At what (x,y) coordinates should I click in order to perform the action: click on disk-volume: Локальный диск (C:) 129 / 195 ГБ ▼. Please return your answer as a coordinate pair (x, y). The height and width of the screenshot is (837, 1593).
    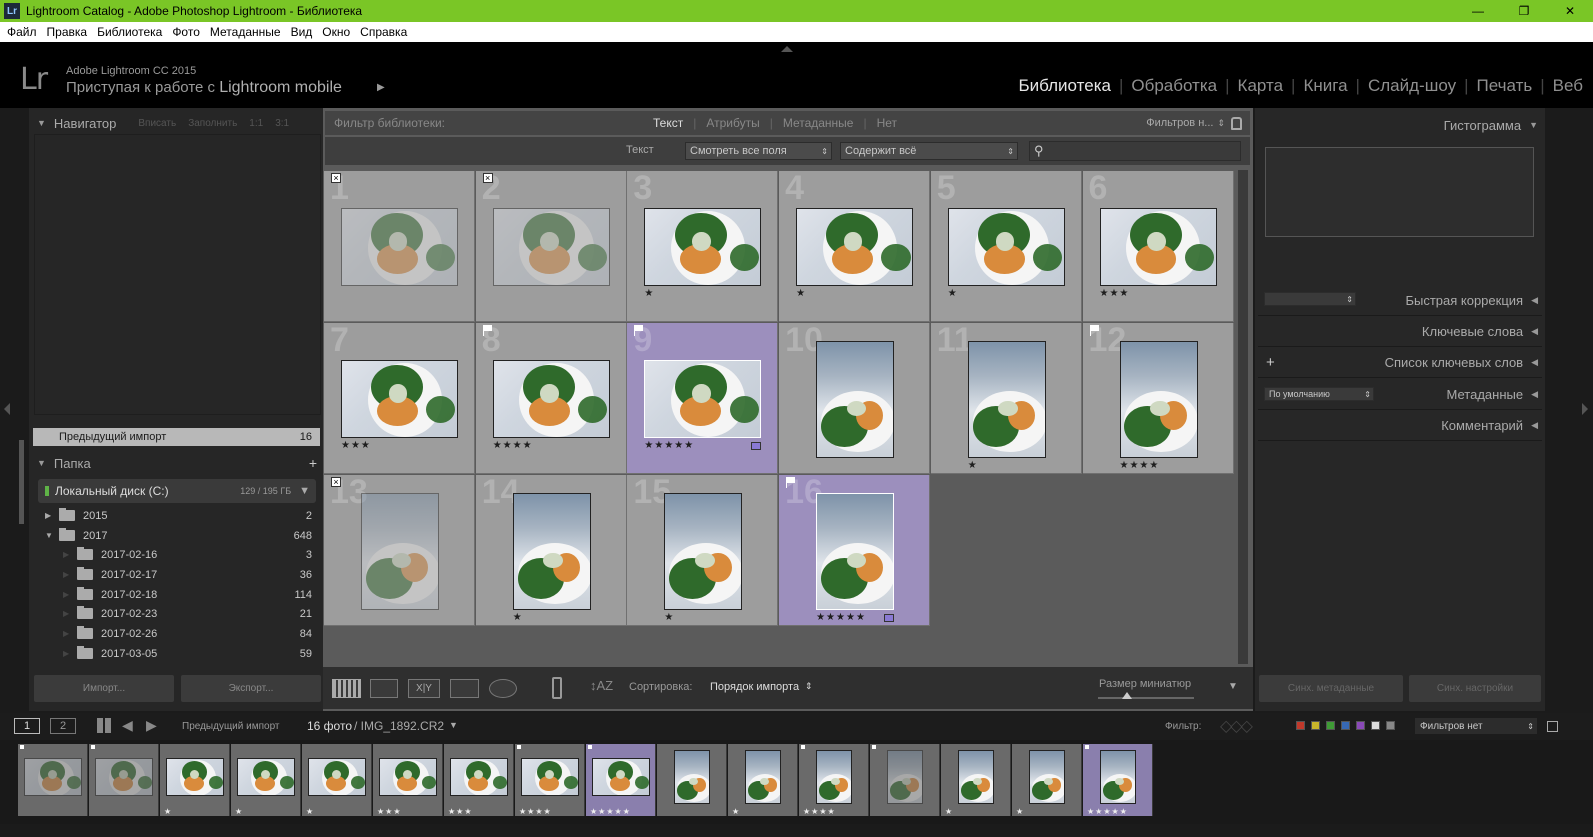
    Looking at the image, I should click on (177, 491).